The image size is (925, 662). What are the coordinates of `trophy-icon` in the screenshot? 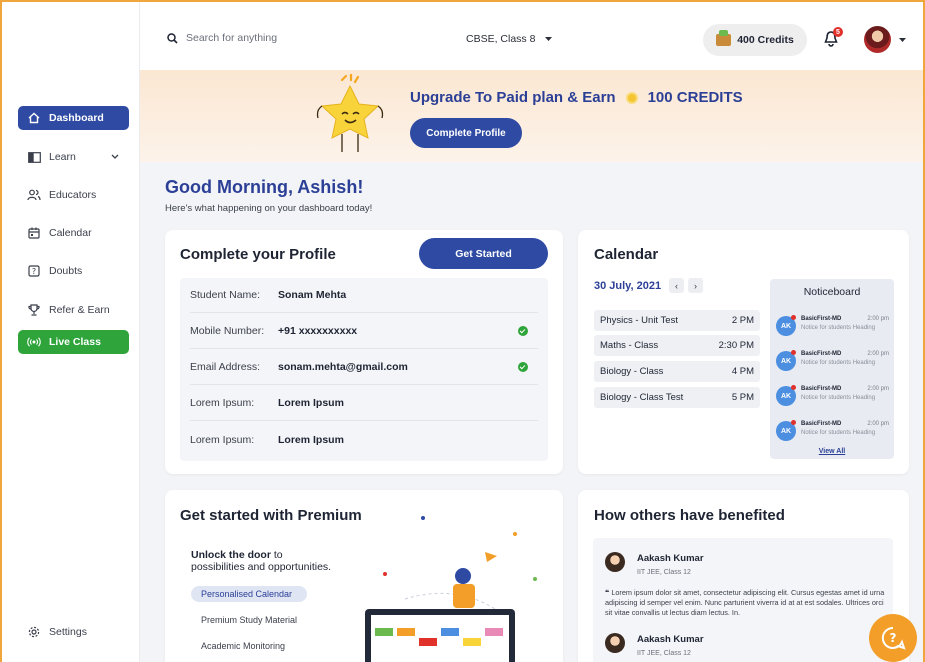 It's located at (34, 310).